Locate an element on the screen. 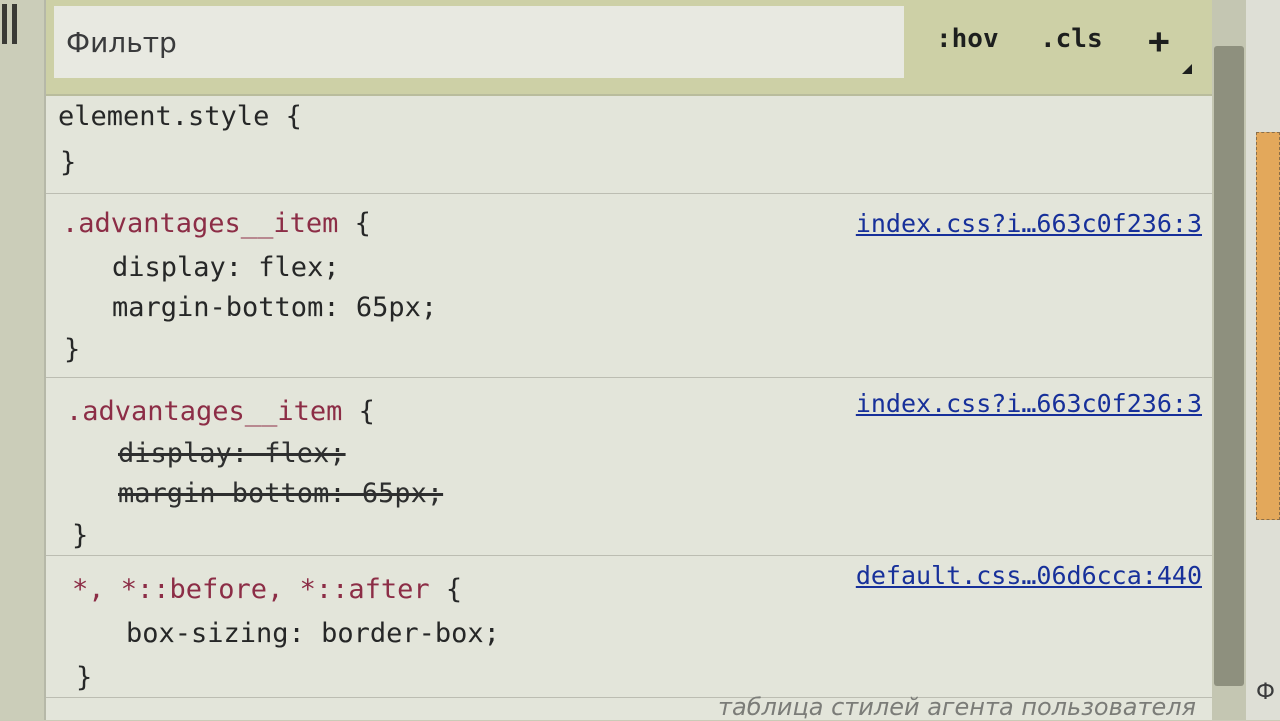 Image resolution: width=1280 pixels, height=721 pixels. hov-toggle-button: :hov is located at coordinates (967, 39).